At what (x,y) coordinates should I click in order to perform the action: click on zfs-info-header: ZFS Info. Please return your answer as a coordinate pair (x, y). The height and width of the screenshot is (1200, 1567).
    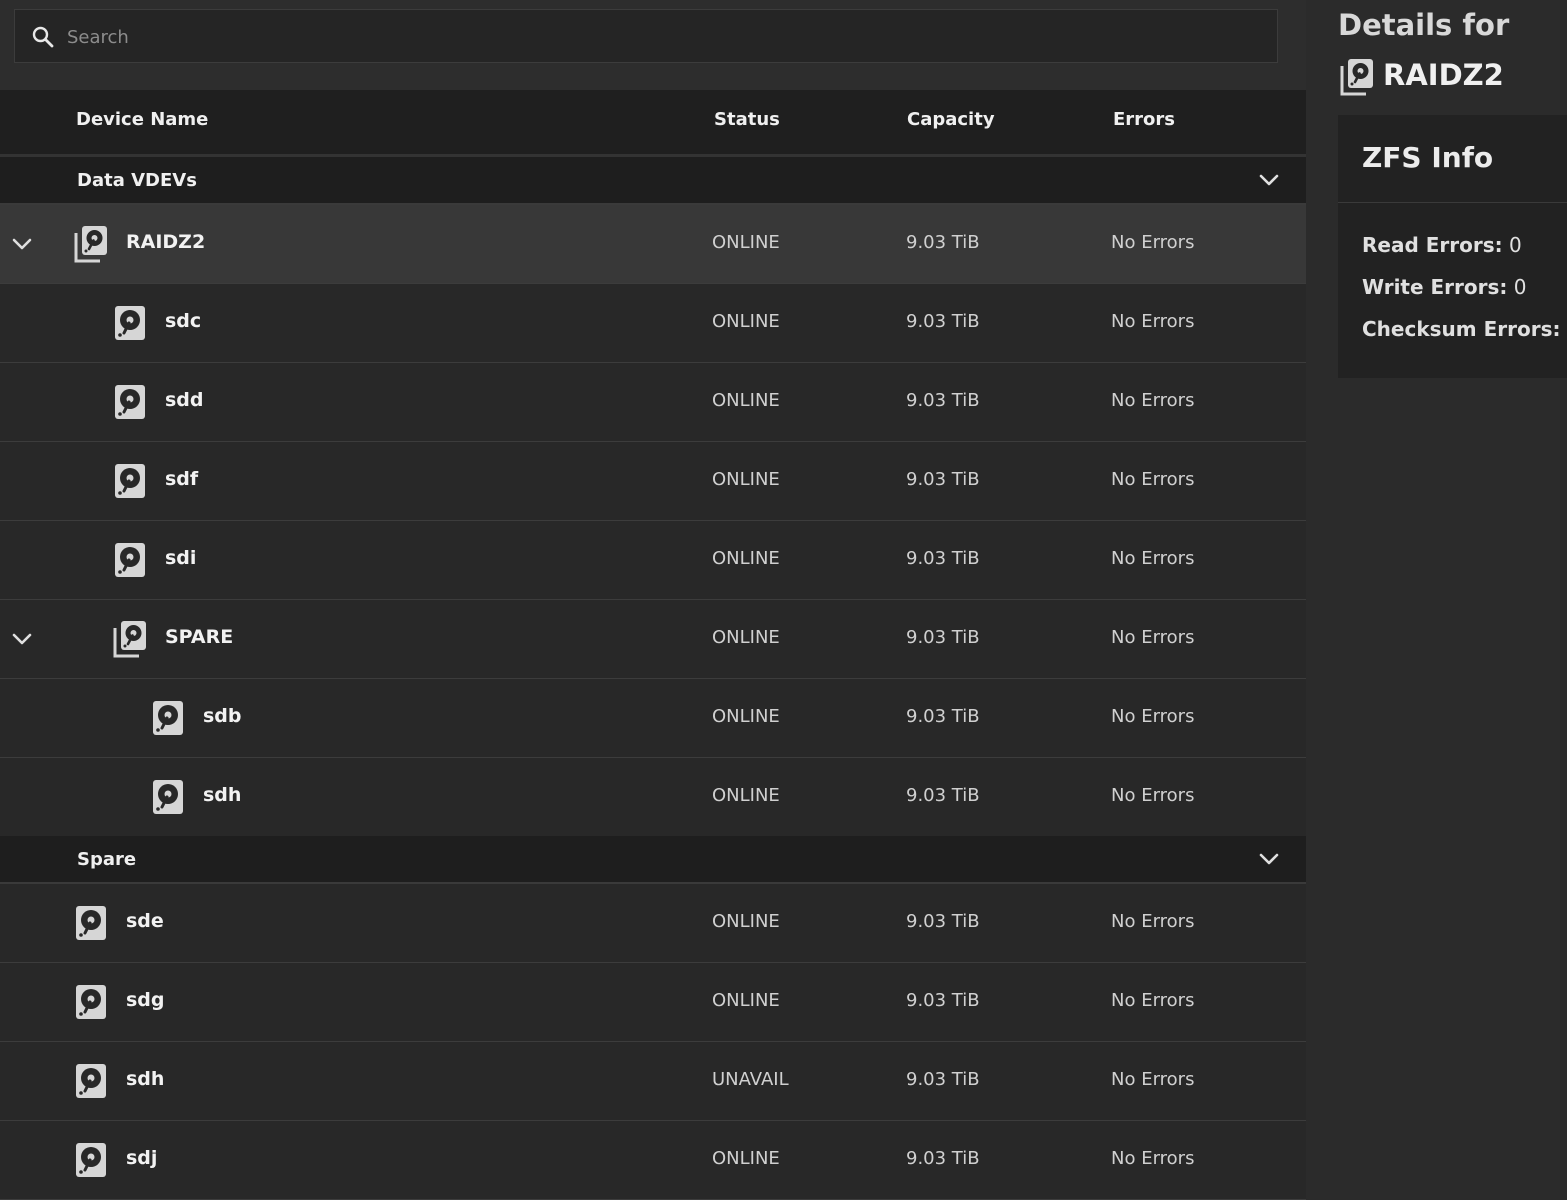
    Looking at the image, I should click on (1452, 159).